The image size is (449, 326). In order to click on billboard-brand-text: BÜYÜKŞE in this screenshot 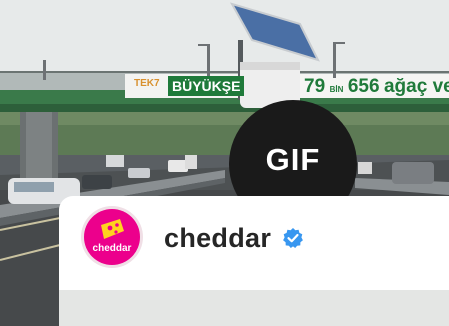, I will do `click(206, 86)`.